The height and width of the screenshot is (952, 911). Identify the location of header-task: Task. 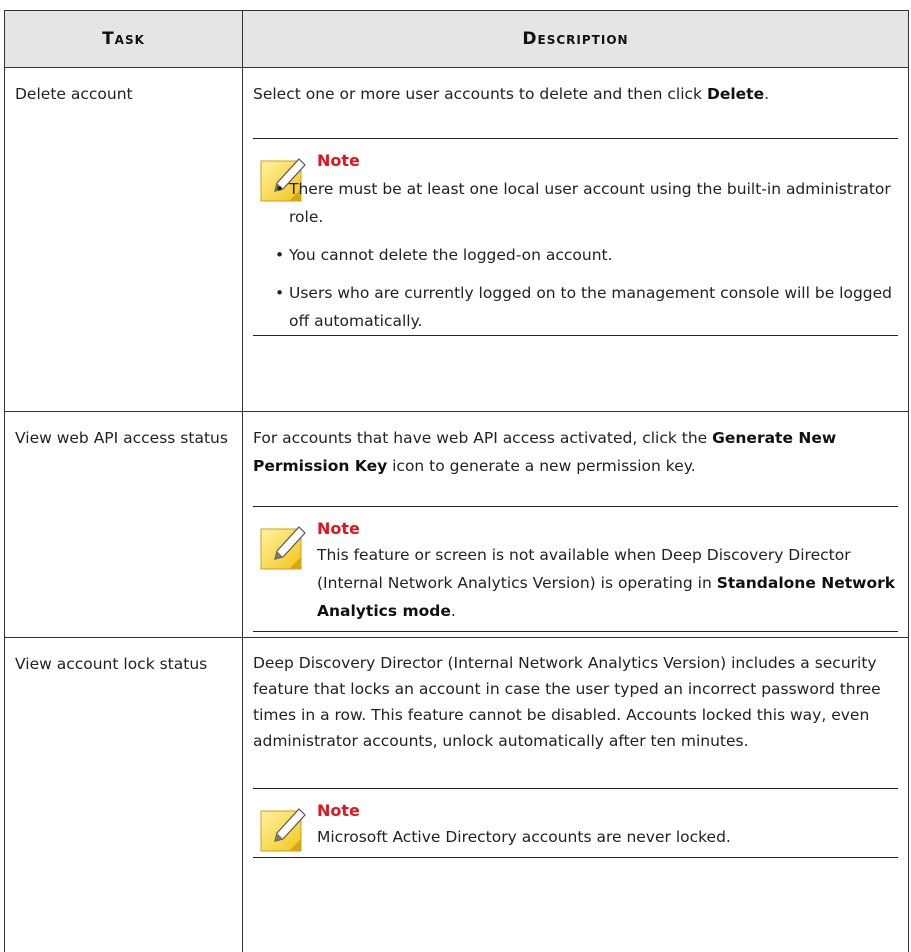
(123, 39).